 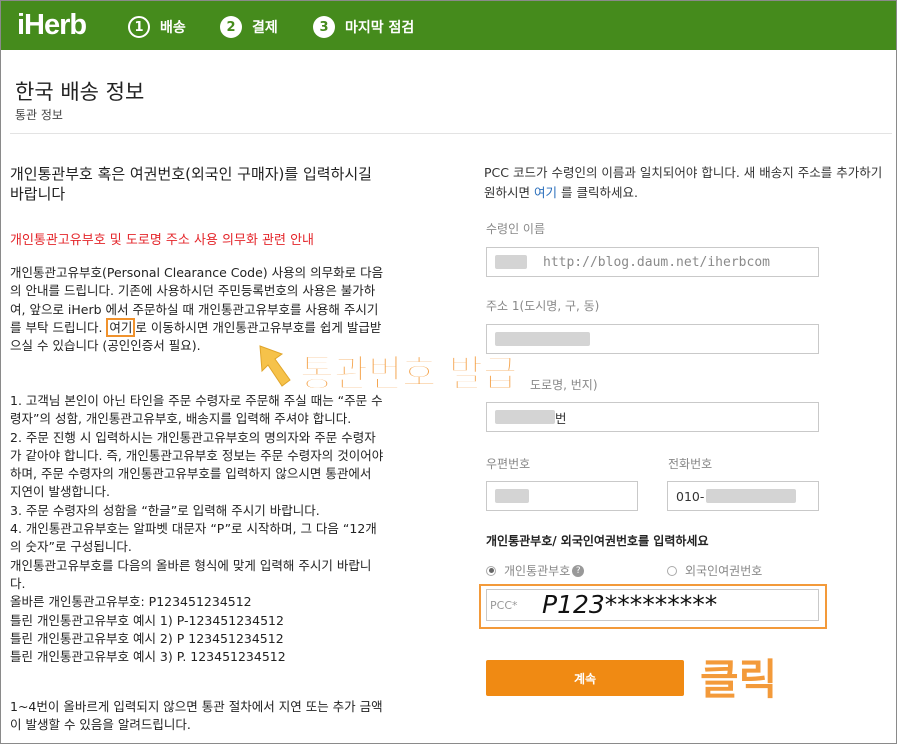 I want to click on step-number: 3, so click(x=324, y=27).